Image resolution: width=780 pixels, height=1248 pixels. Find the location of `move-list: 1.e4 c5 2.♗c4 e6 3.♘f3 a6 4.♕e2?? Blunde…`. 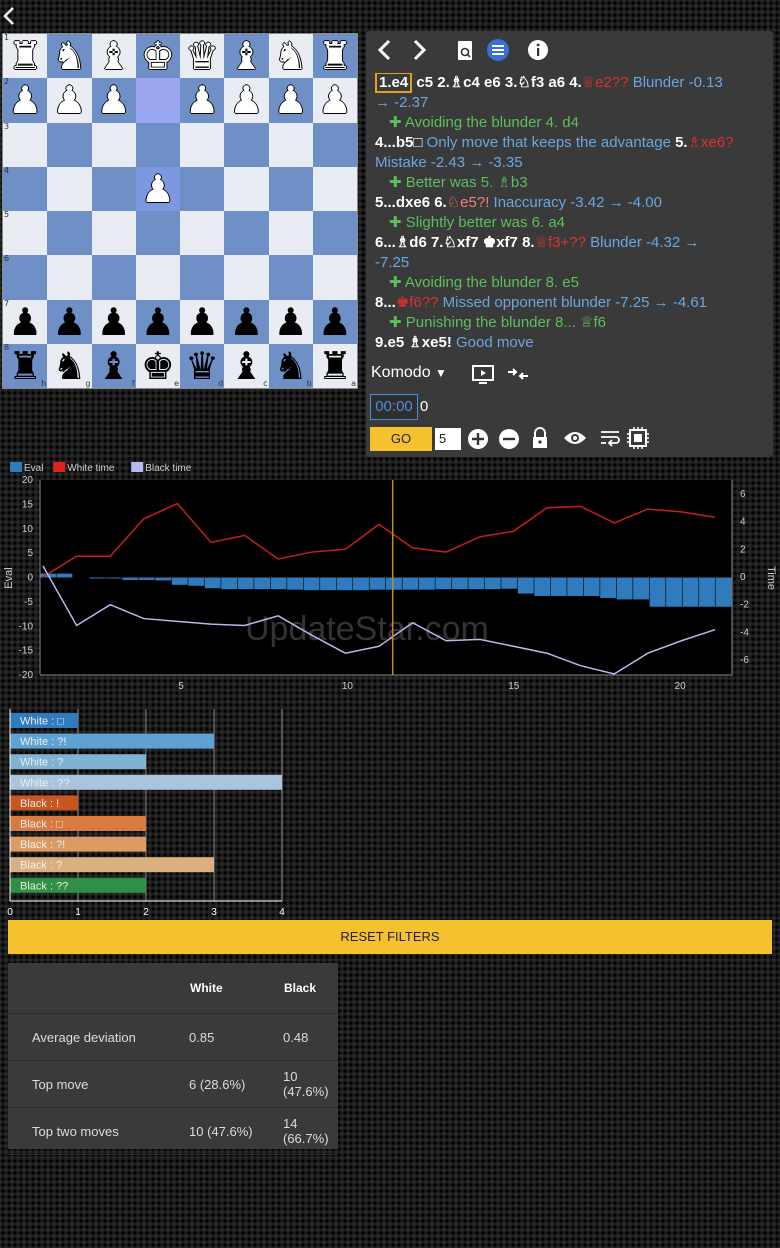

move-list: 1.e4 c5 2.♗c4 e6 3.♘f3 a6 4.♕e2?? Blunde… is located at coordinates (571, 214).